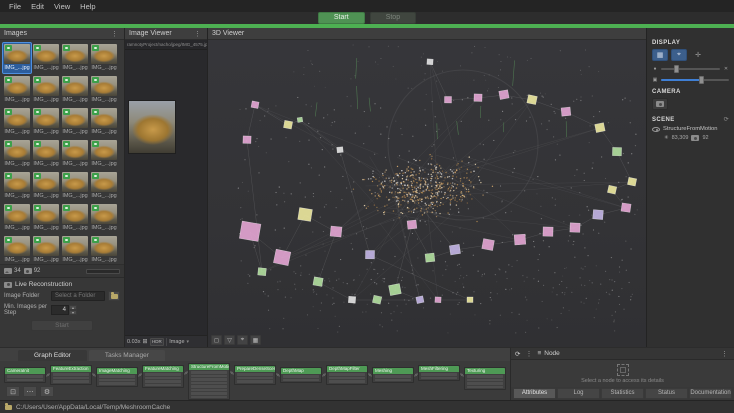  Describe the element at coordinates (15, 33) in the screenshot. I see `images-panel-title: Images` at that location.